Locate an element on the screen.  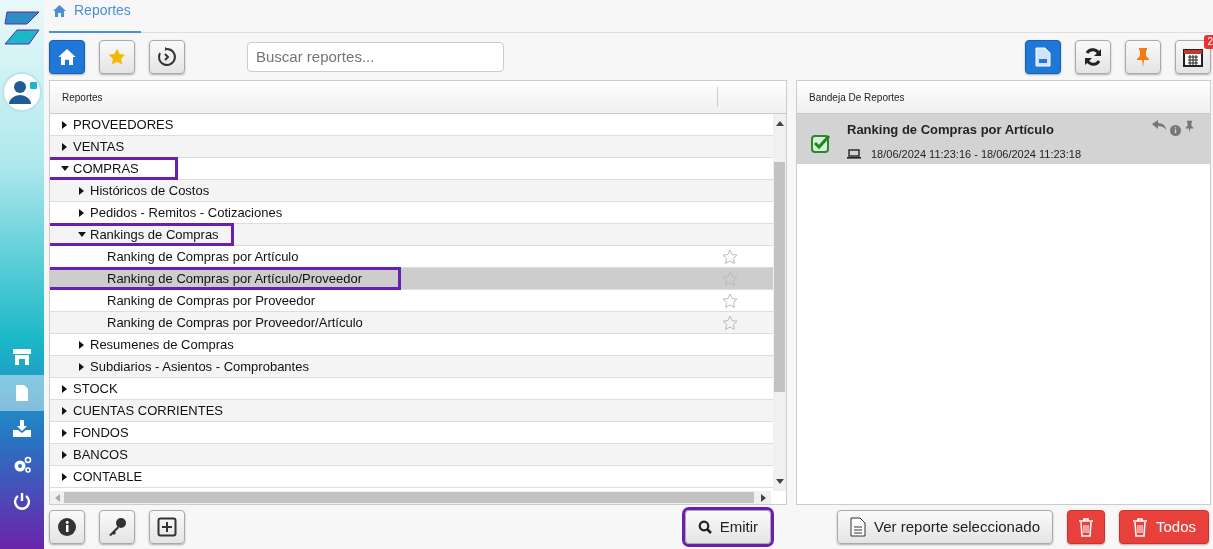
report-time: 18/06/2024 11:23:16 - 18/06/2024 11:23:18 is located at coordinates (976, 154).